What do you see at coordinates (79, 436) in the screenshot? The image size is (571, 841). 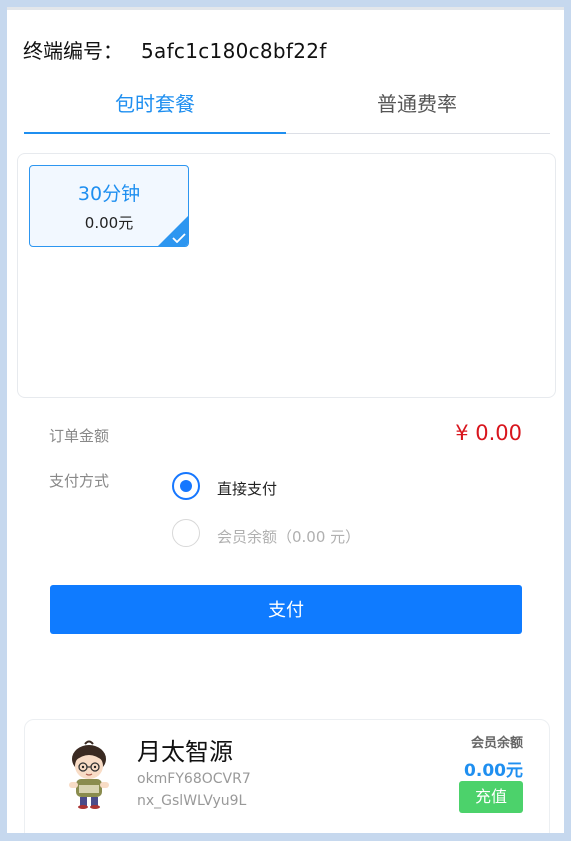 I see `order-amount-label: 订单金额` at bounding box center [79, 436].